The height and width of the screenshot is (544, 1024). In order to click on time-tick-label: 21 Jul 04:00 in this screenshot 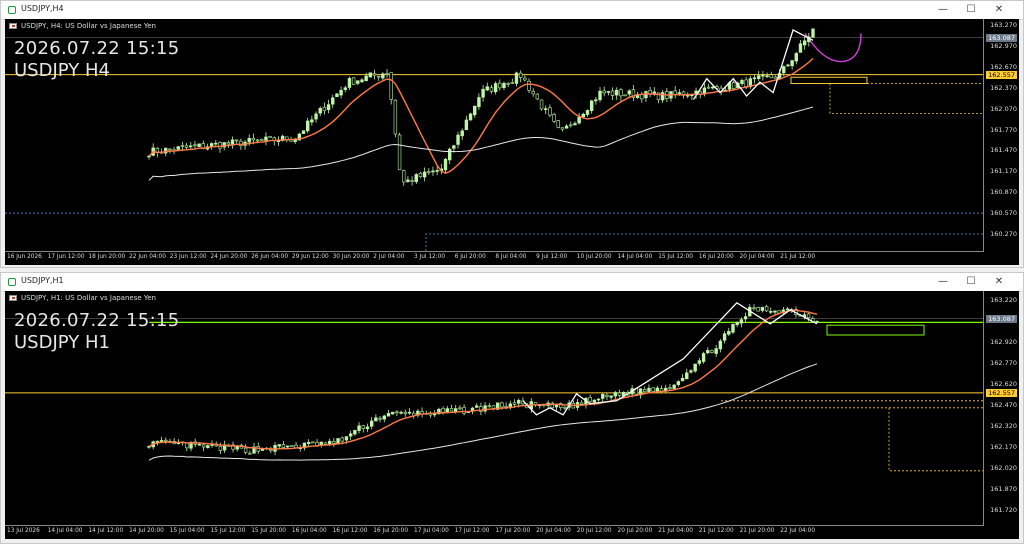, I will do `click(675, 531)`.